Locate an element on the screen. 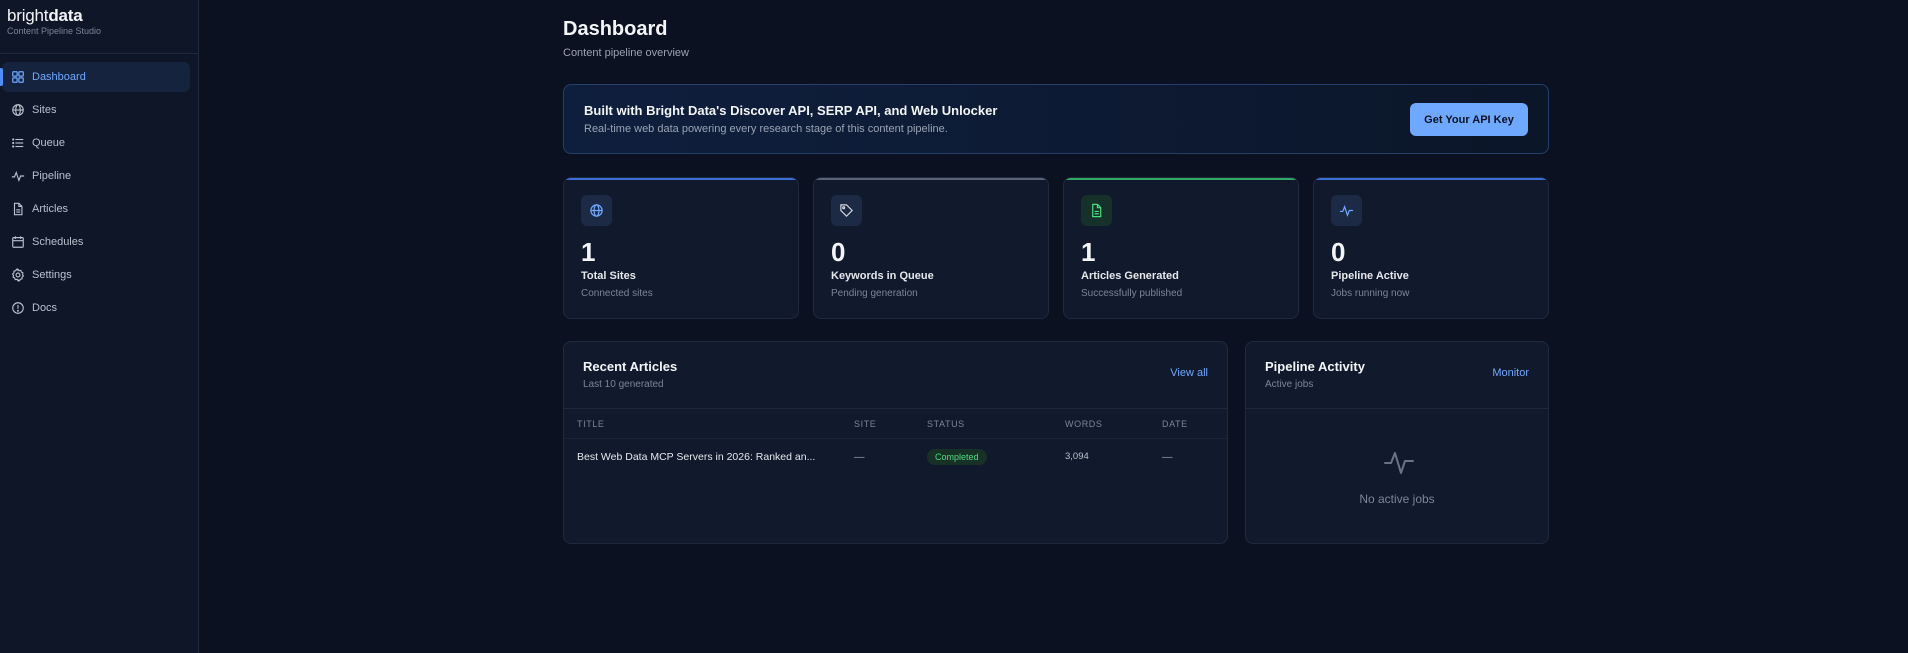 The image size is (1908, 653). page-title: Dashboard is located at coordinates (615, 29).